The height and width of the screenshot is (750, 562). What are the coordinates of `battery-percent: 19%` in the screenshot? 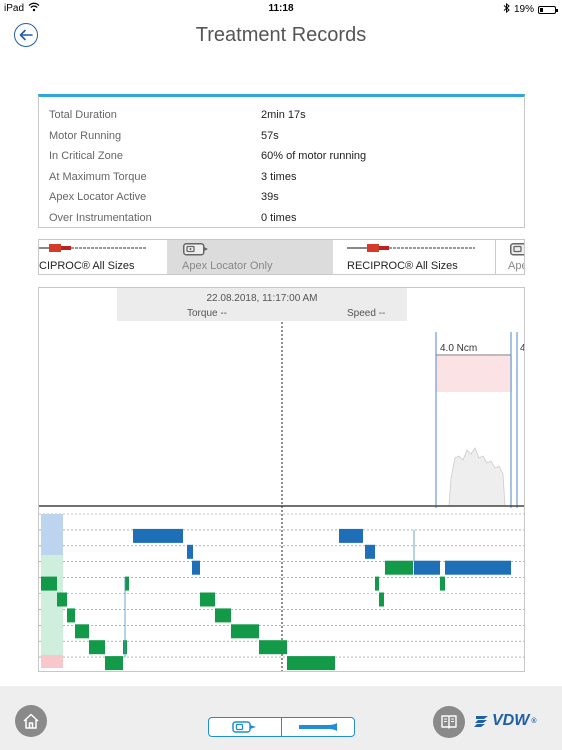 It's located at (523, 9).